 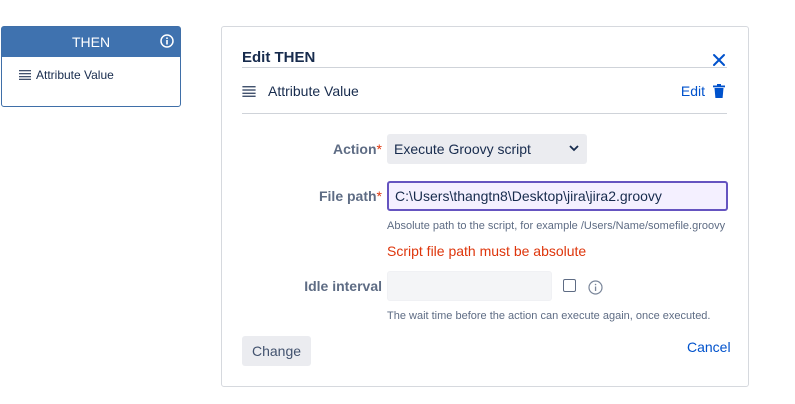 I want to click on file-path-label-text: File path, so click(x=347, y=196).